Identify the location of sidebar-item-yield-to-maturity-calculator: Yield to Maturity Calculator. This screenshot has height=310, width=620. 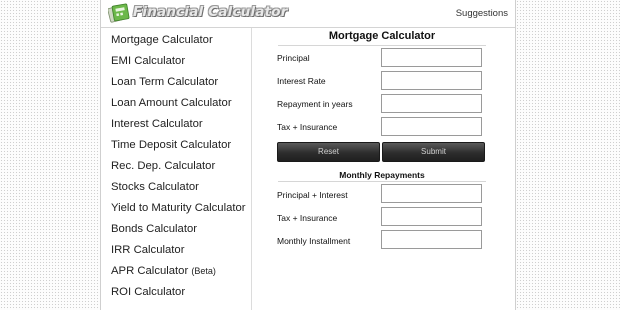
(178, 208).